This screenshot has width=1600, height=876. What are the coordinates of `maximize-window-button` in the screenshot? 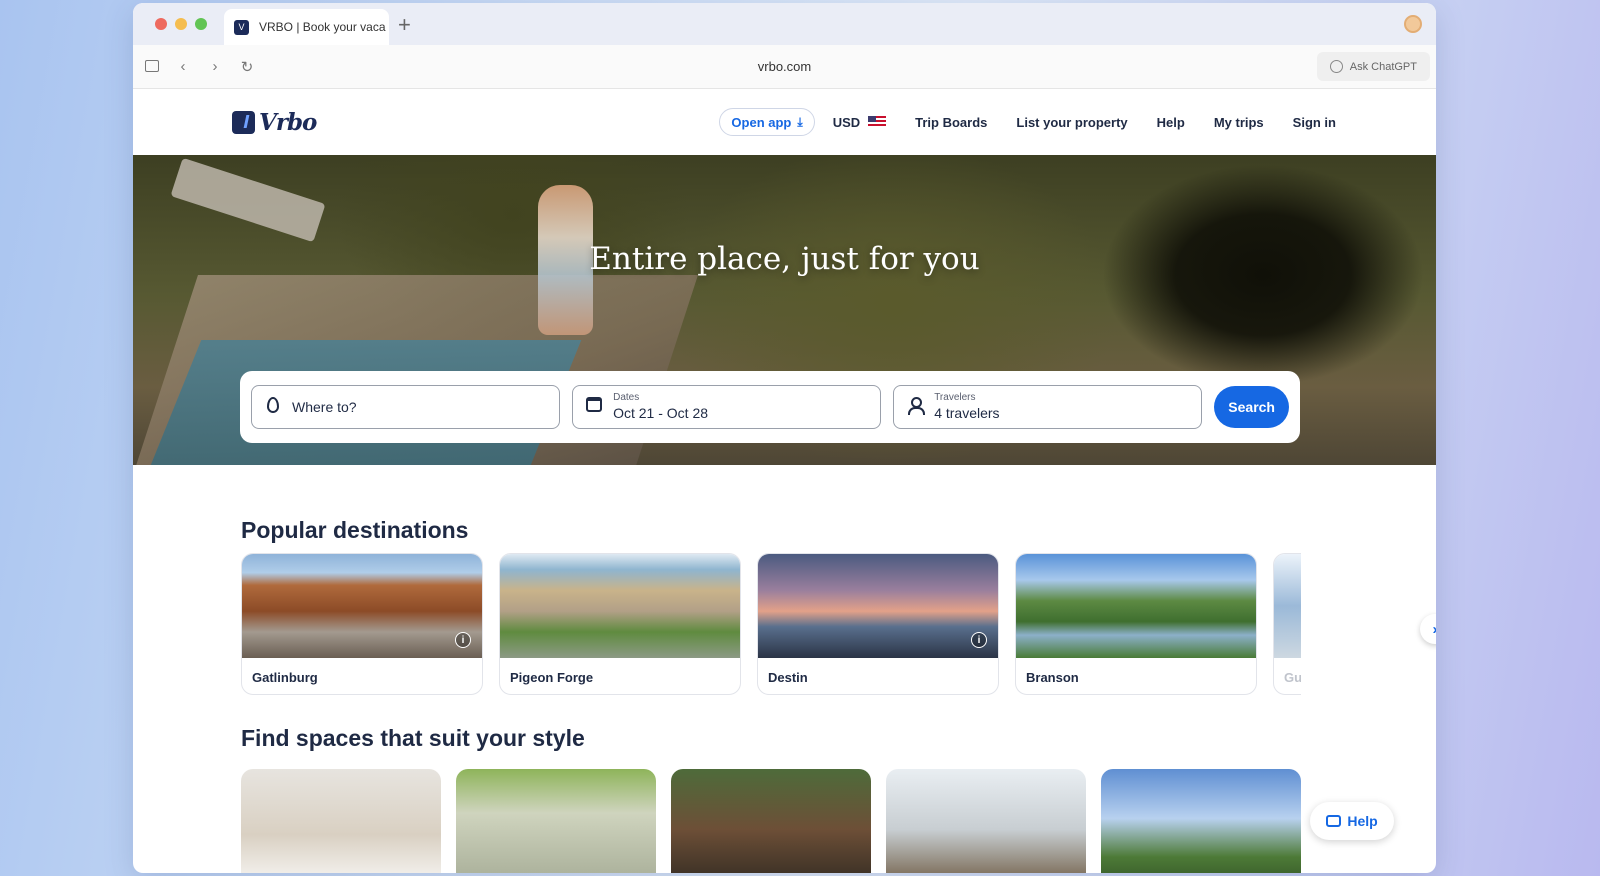 It's located at (201, 24).